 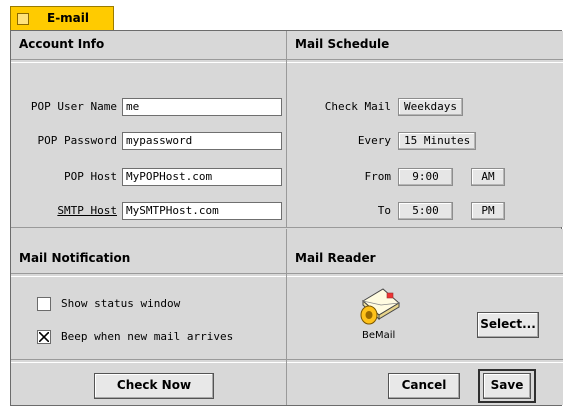 What do you see at coordinates (66, 210) in the screenshot?
I see `smtp-host-label: SMTP Host` at bounding box center [66, 210].